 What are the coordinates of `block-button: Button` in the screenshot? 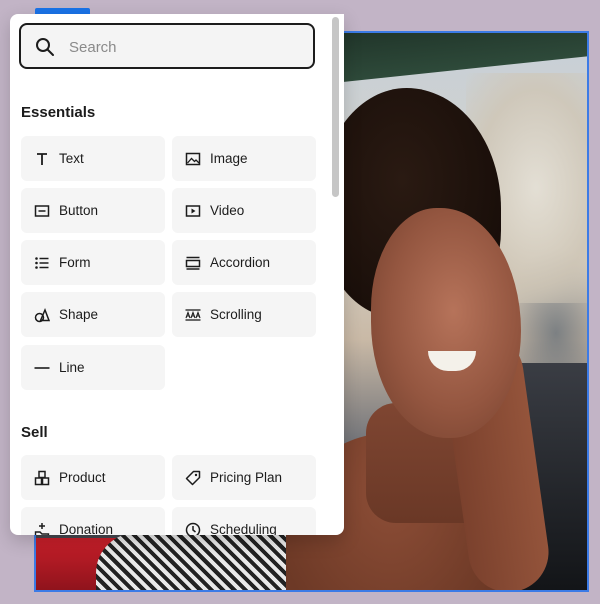 It's located at (93, 210).